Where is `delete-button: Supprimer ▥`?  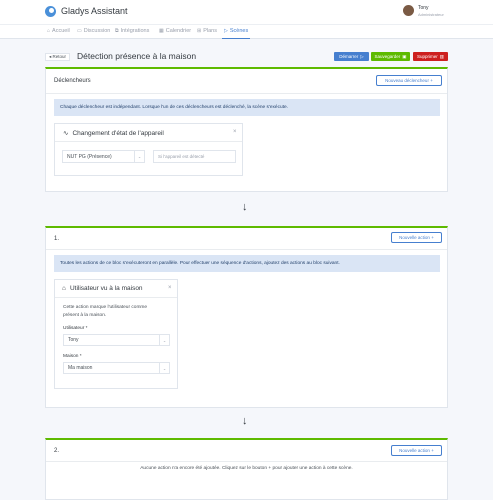
delete-button: Supprimer ▥ is located at coordinates (430, 56).